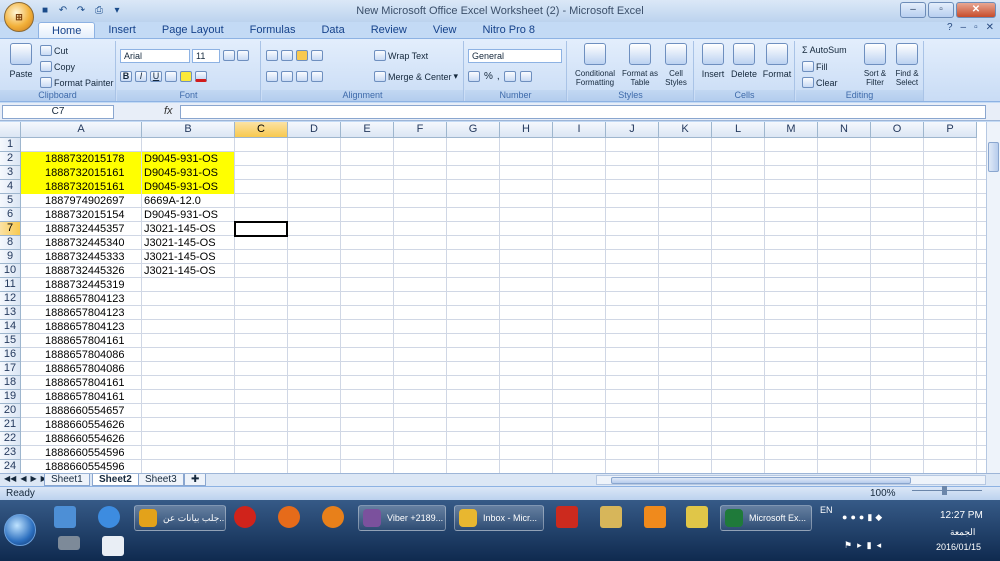  Describe the element at coordinates (950, 27) in the screenshot. I see `help-icon: ?` at that location.